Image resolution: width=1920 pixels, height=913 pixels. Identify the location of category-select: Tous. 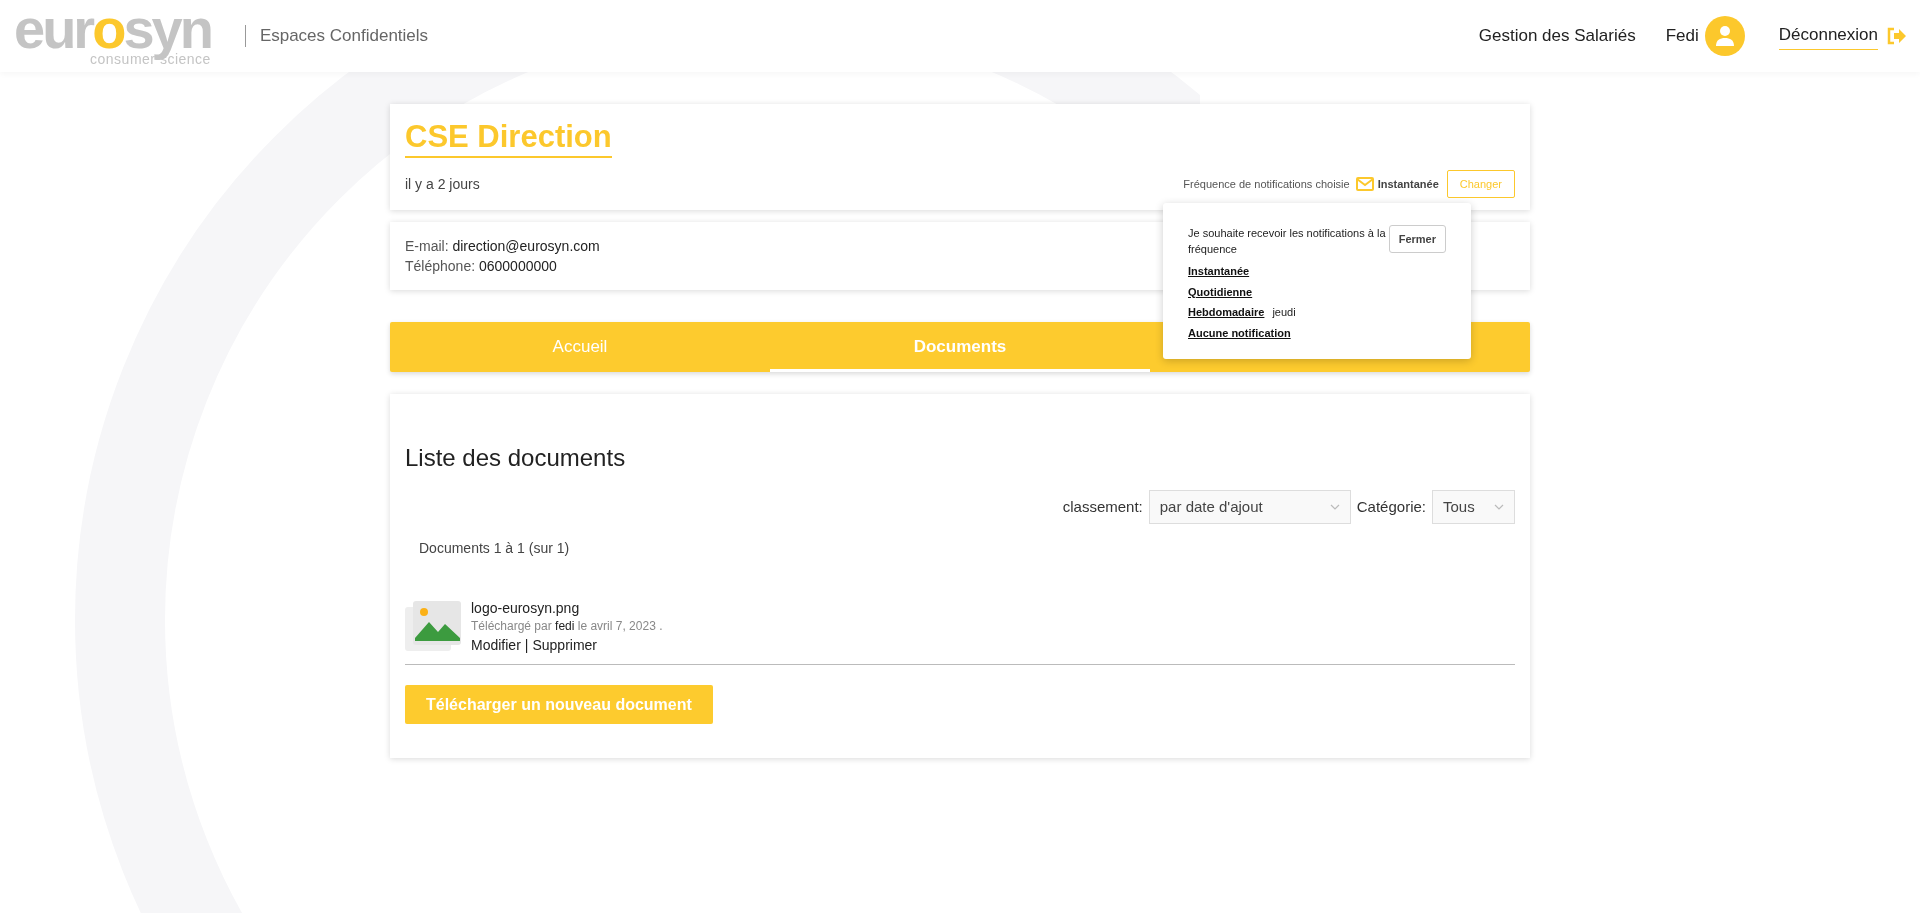
(1473, 507).